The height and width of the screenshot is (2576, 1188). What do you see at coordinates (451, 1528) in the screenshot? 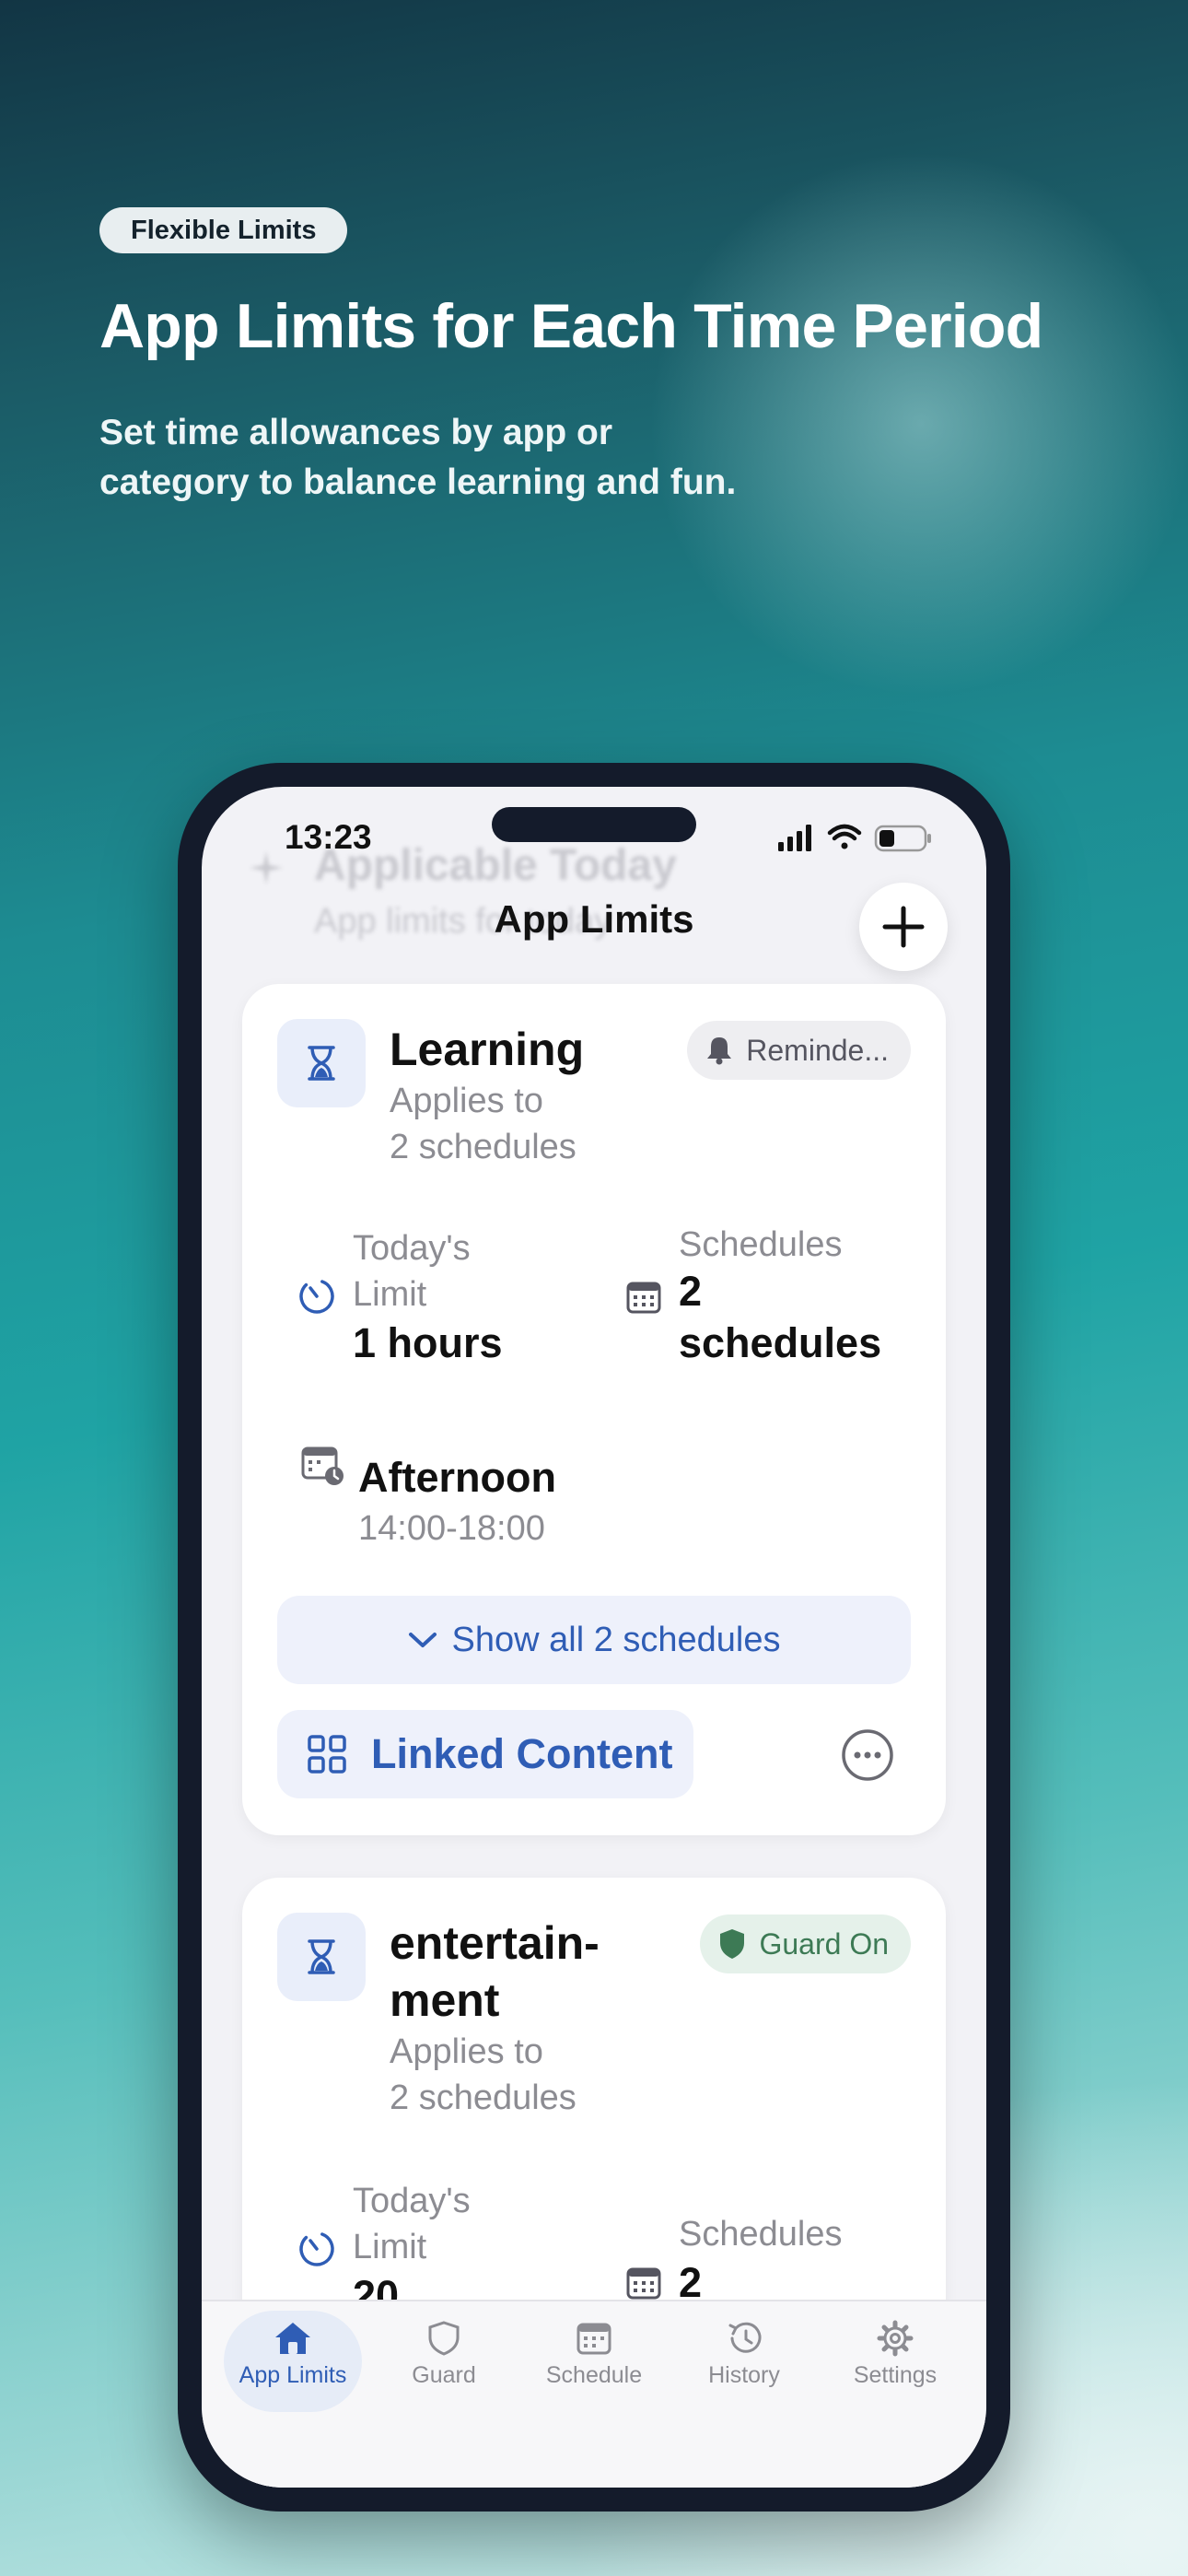
I see `schedule-time: 14:00-18:00` at bounding box center [451, 1528].